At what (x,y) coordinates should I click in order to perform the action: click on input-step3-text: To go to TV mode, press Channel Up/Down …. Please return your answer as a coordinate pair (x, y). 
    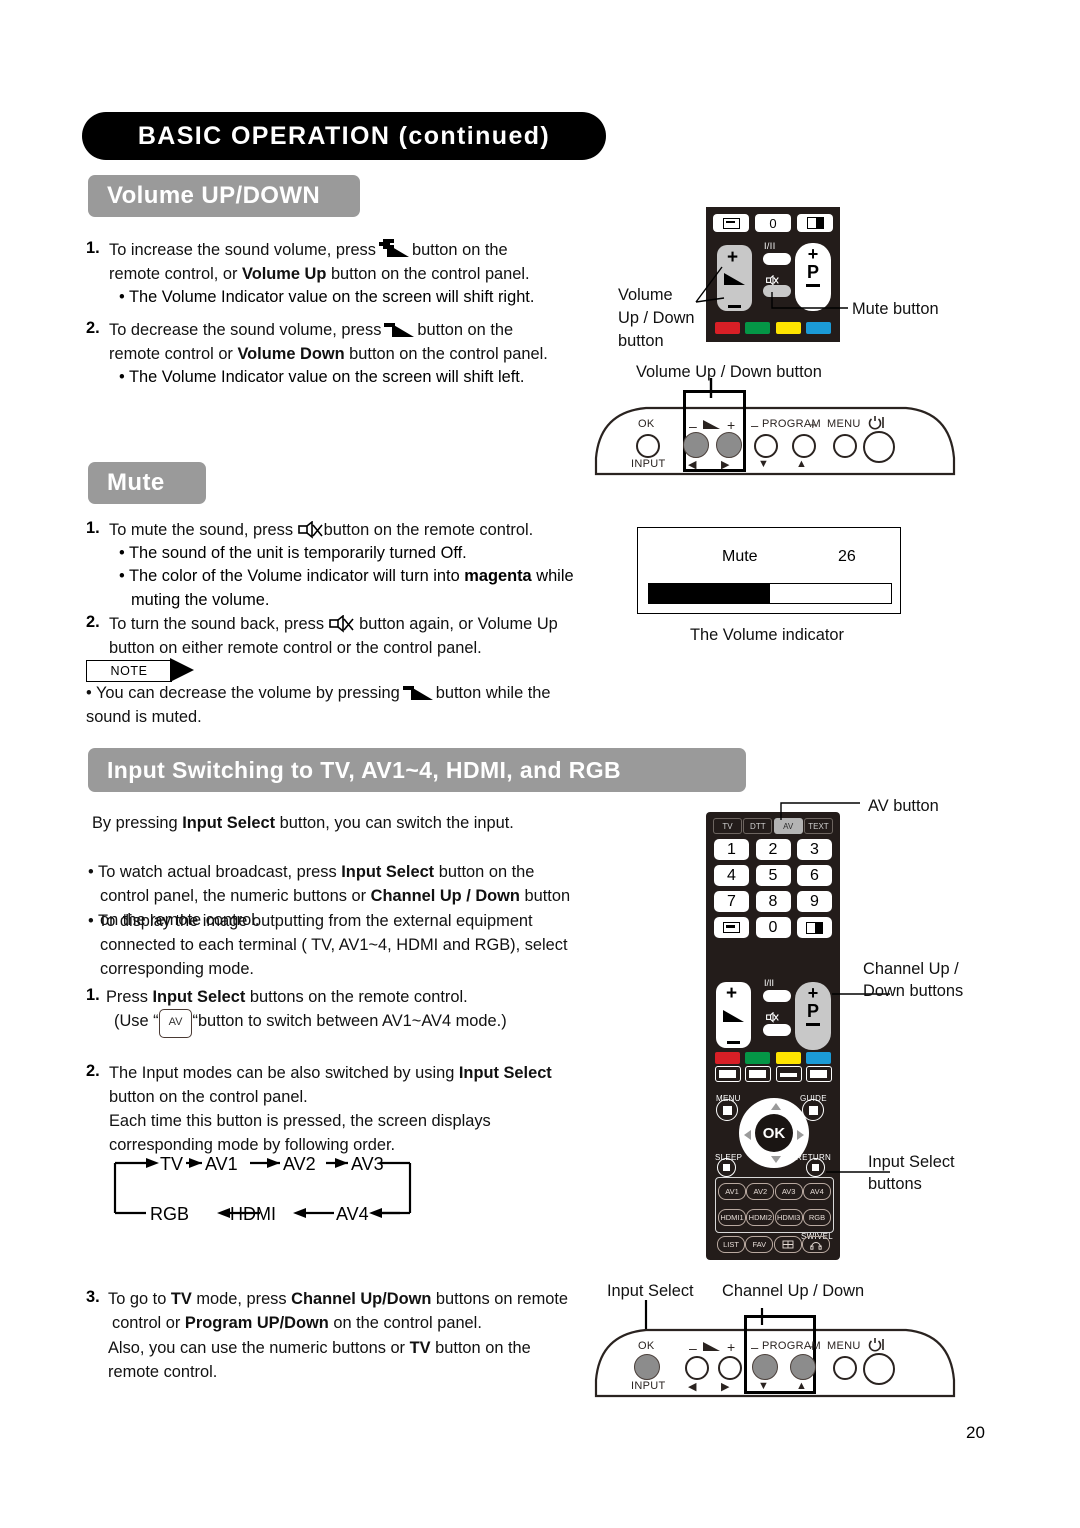
    Looking at the image, I should click on (353, 1312).